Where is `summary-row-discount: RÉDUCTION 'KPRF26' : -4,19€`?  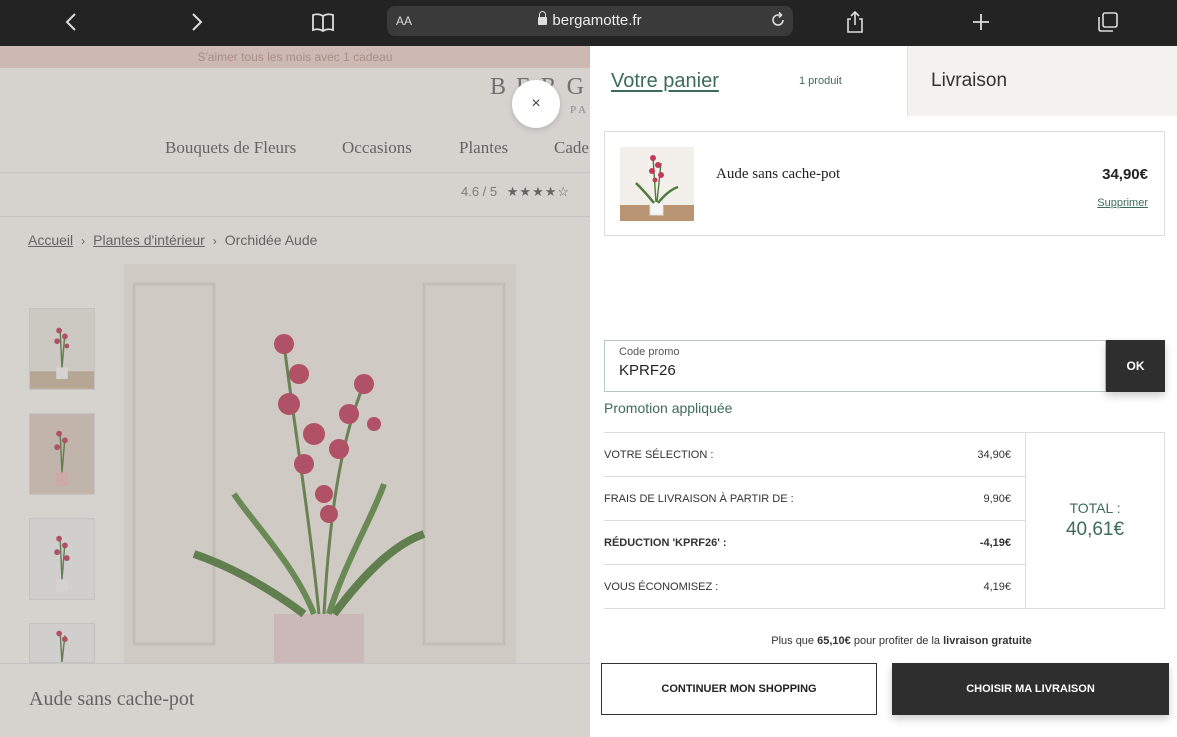
summary-row-discount: RÉDUCTION 'KPRF26' : -4,19€ is located at coordinates (814, 543).